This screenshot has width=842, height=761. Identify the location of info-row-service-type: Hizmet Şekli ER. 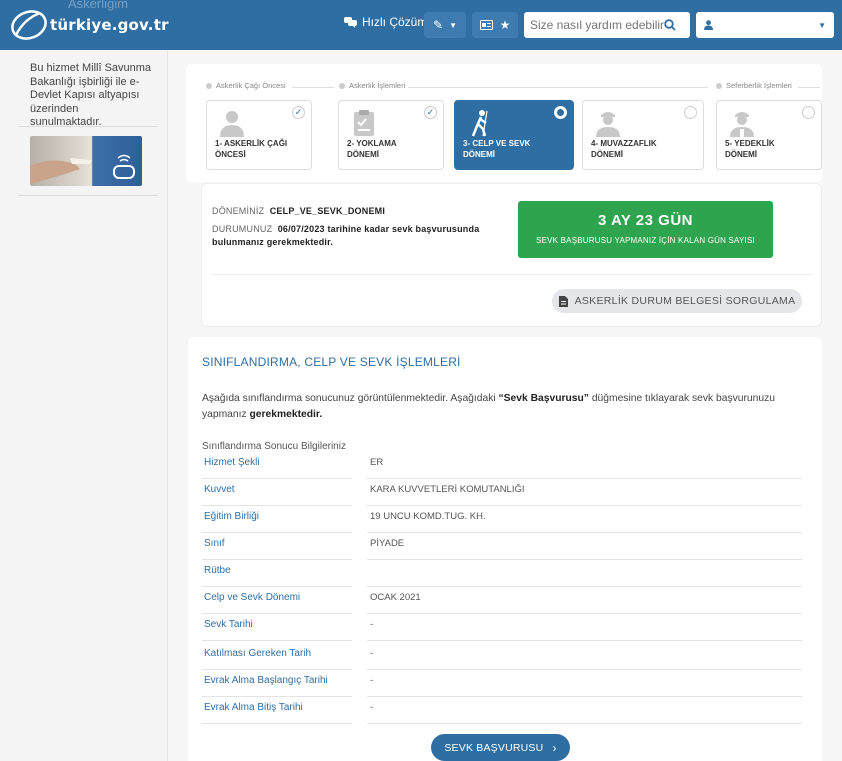
(502, 465).